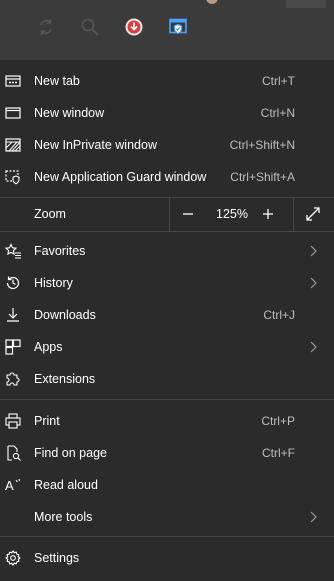 Image resolution: width=334 pixels, height=581 pixels. What do you see at coordinates (306, 4) in the screenshot?
I see `settings-and-more-button` at bounding box center [306, 4].